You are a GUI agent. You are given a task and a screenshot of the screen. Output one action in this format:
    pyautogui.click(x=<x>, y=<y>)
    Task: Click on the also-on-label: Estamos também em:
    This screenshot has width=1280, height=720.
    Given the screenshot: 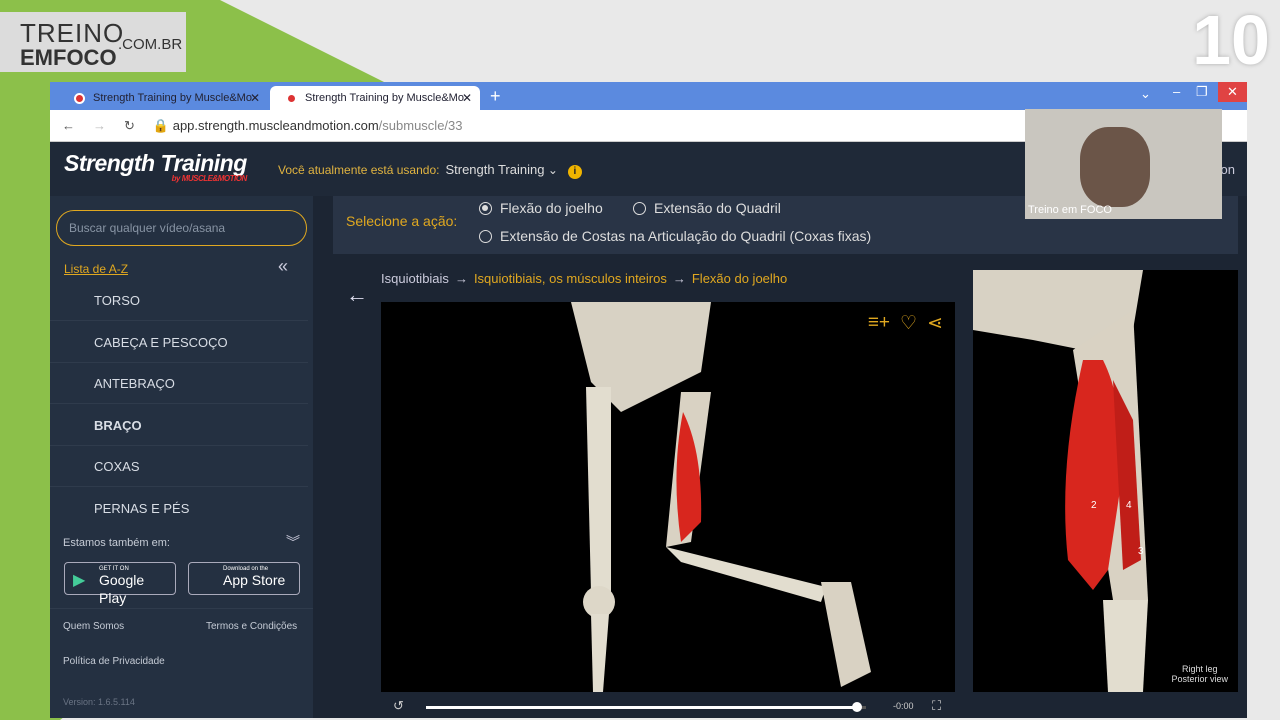 What is the action you would take?
    pyautogui.click(x=116, y=543)
    